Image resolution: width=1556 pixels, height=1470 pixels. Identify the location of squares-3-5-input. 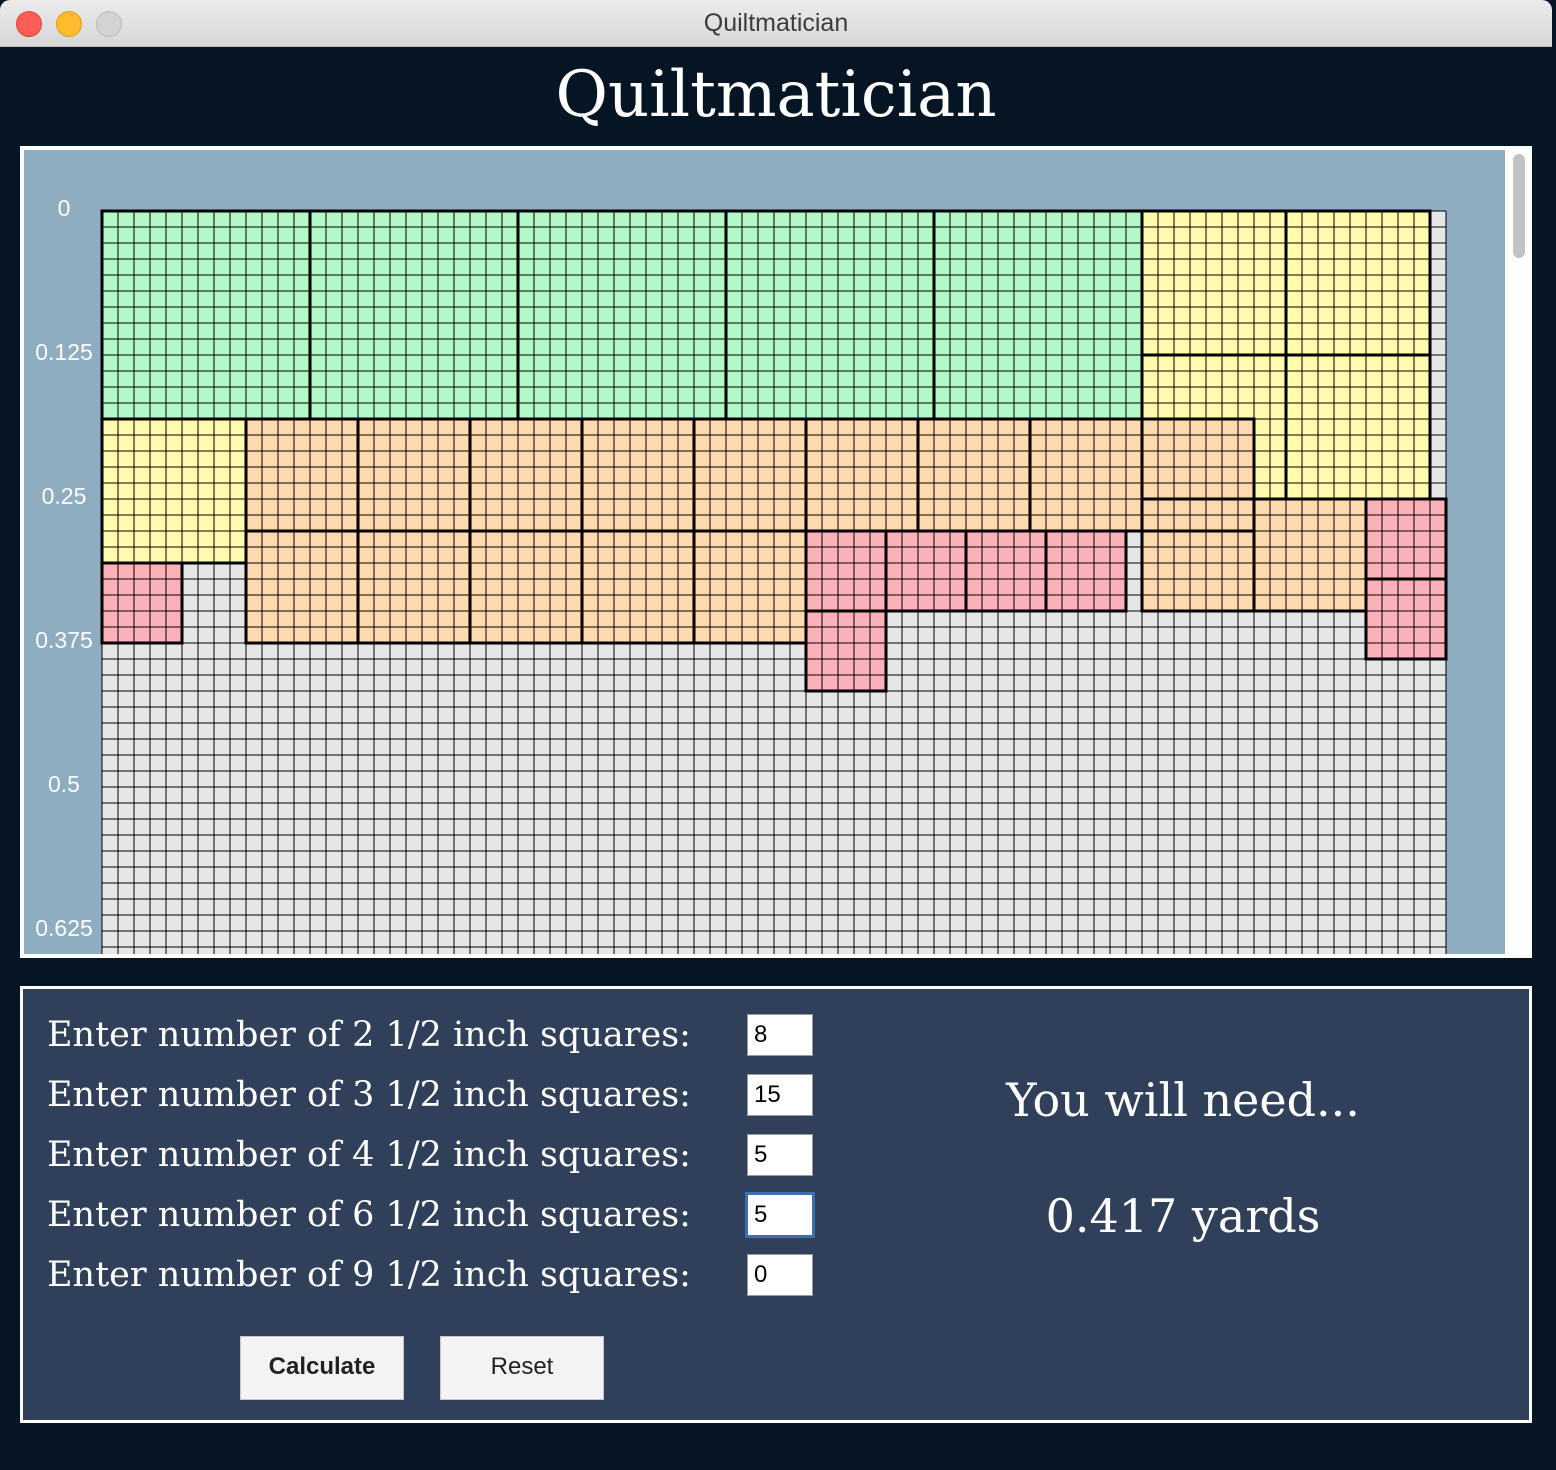
(780, 1095).